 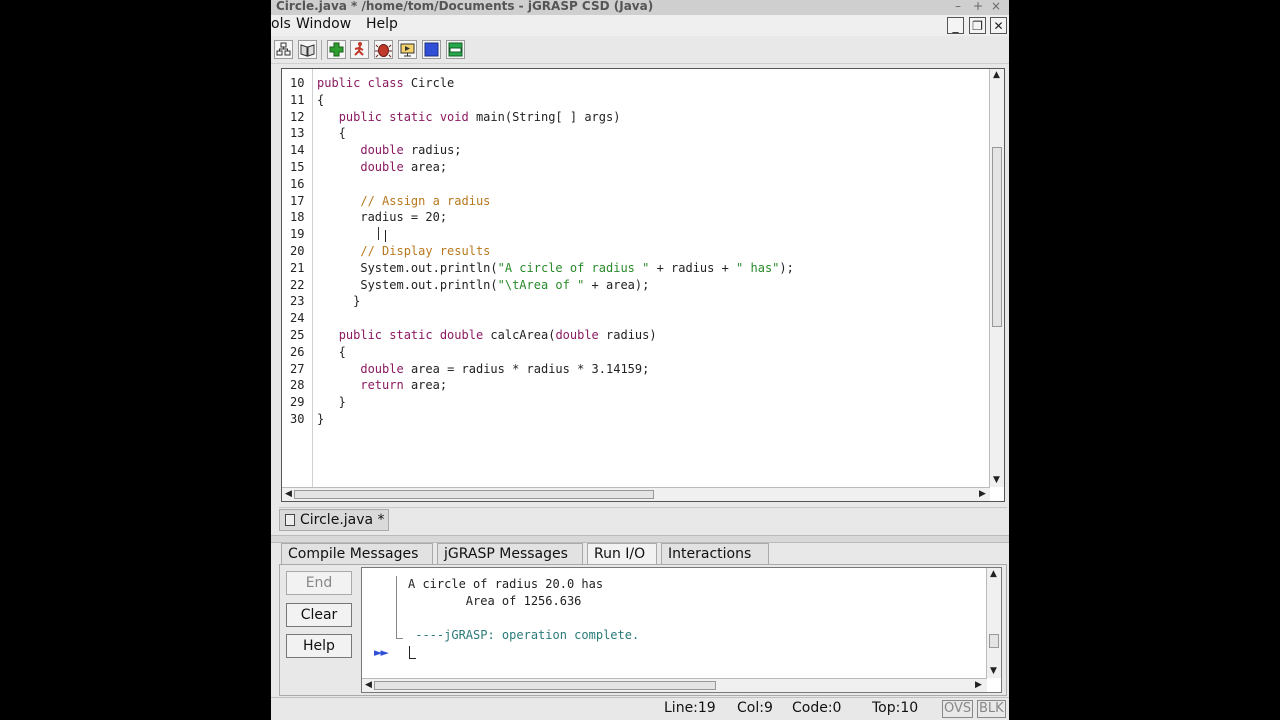 I want to click on code-line: double radius;, so click(x=411, y=150).